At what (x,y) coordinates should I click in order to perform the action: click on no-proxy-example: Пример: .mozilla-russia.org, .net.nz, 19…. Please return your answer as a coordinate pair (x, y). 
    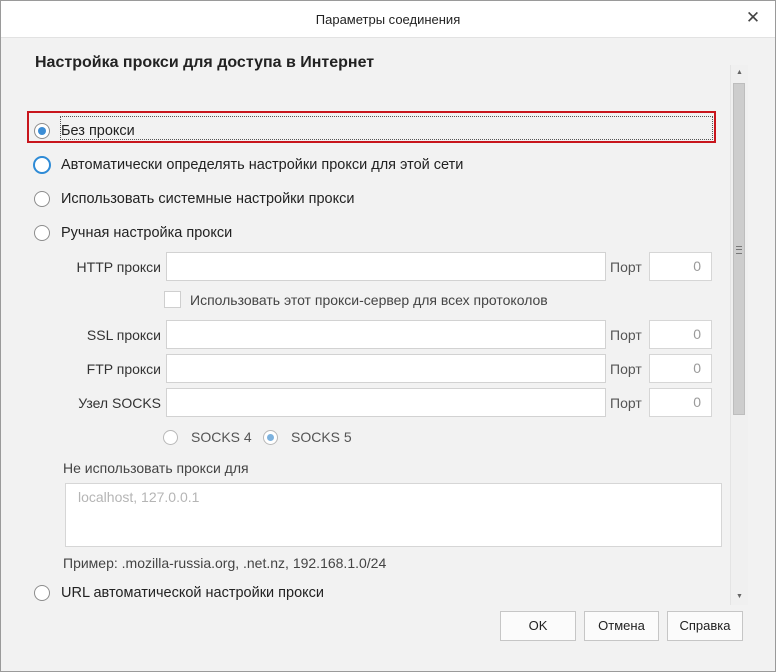
    Looking at the image, I should click on (225, 563).